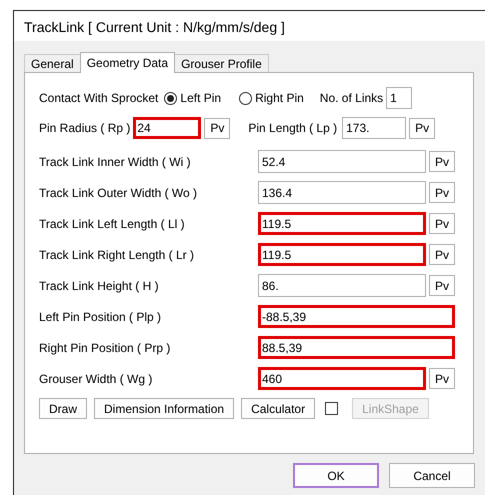  What do you see at coordinates (63, 408) in the screenshot?
I see `action-button: Draw` at bounding box center [63, 408].